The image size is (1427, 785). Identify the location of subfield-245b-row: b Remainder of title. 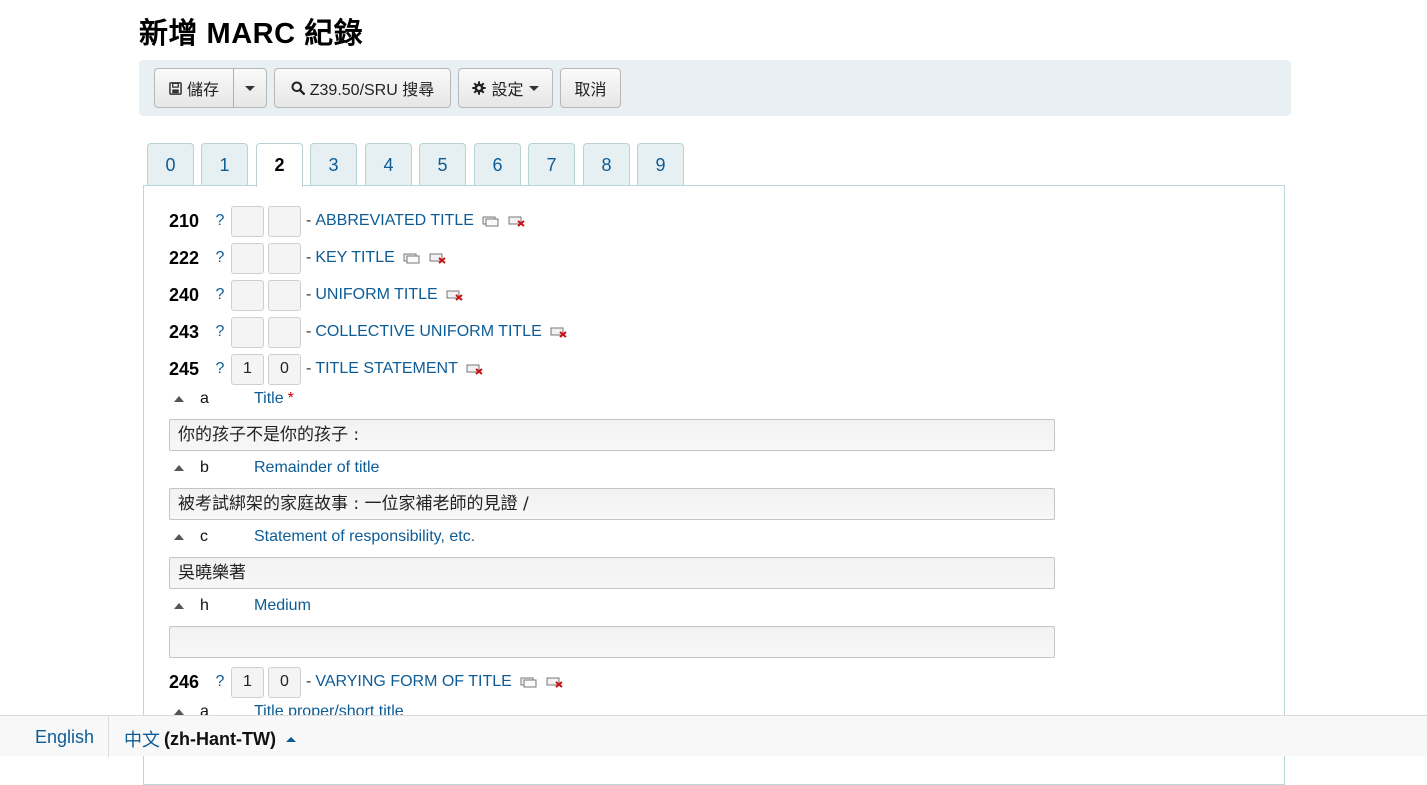
(276, 468).